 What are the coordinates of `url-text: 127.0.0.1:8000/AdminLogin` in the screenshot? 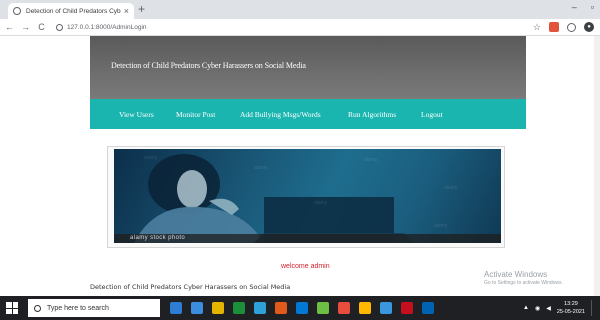 It's located at (107, 27).